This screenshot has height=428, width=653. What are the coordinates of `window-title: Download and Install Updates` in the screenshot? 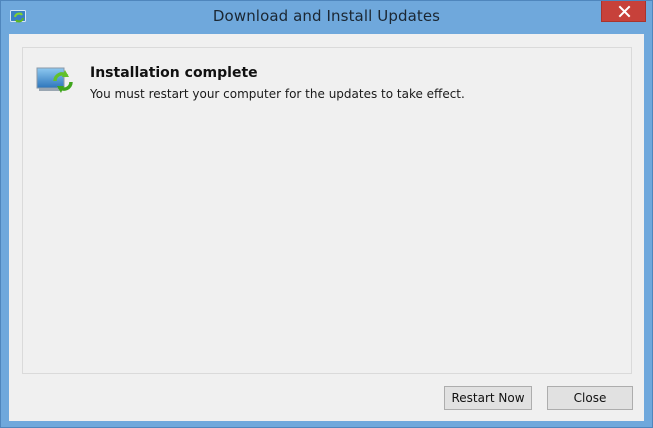 It's located at (326, 16).